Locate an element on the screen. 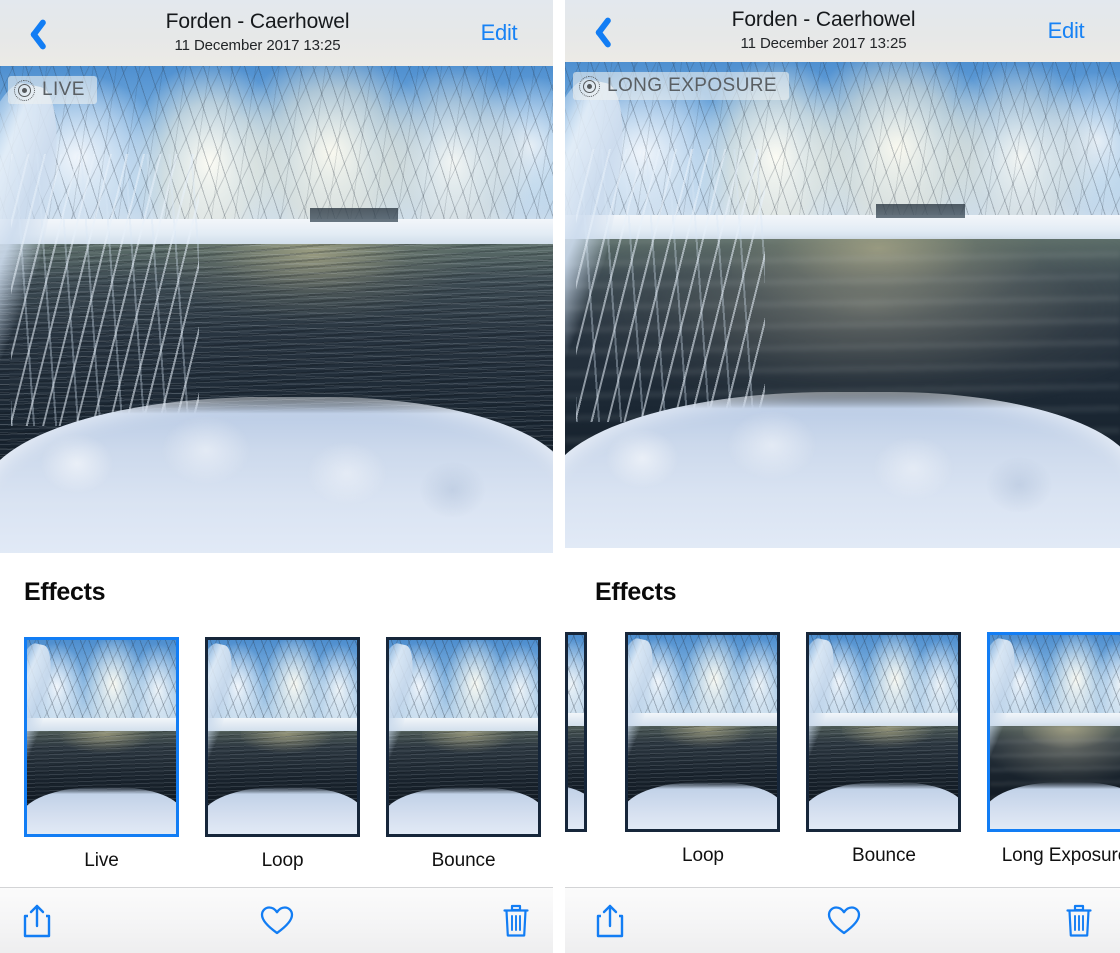  live-photo-badge: LIVE is located at coordinates (52, 90).